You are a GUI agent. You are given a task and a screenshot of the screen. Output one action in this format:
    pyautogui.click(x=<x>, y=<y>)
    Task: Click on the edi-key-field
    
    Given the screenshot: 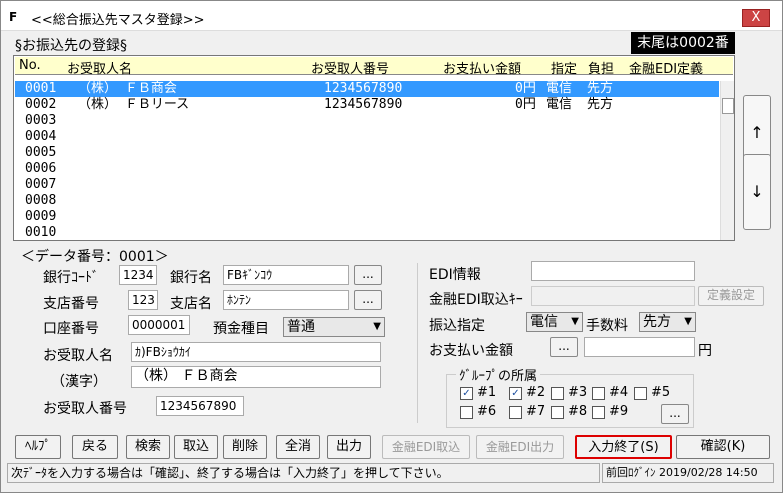 What is the action you would take?
    pyautogui.click(x=613, y=296)
    